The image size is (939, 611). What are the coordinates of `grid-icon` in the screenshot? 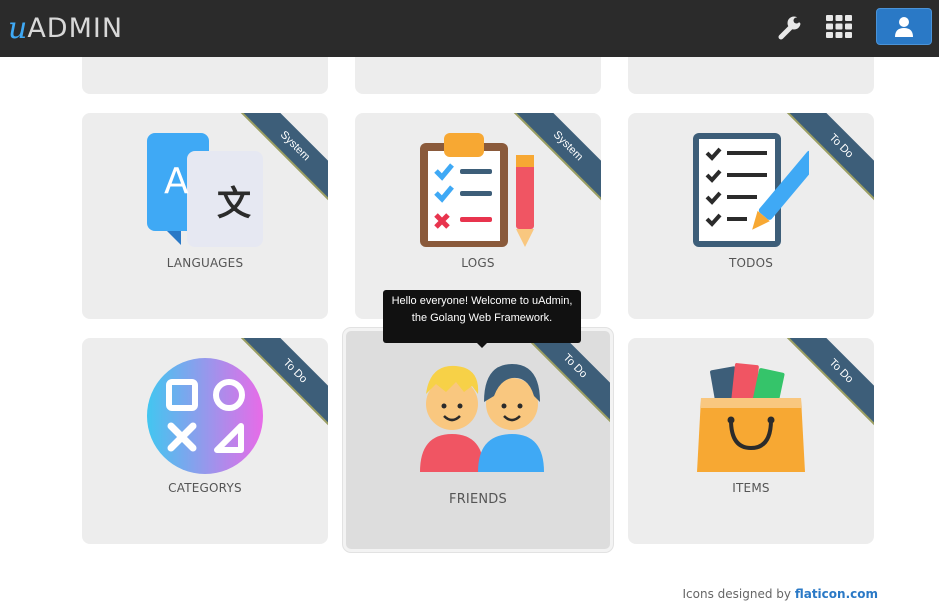 It's located at (839, 27).